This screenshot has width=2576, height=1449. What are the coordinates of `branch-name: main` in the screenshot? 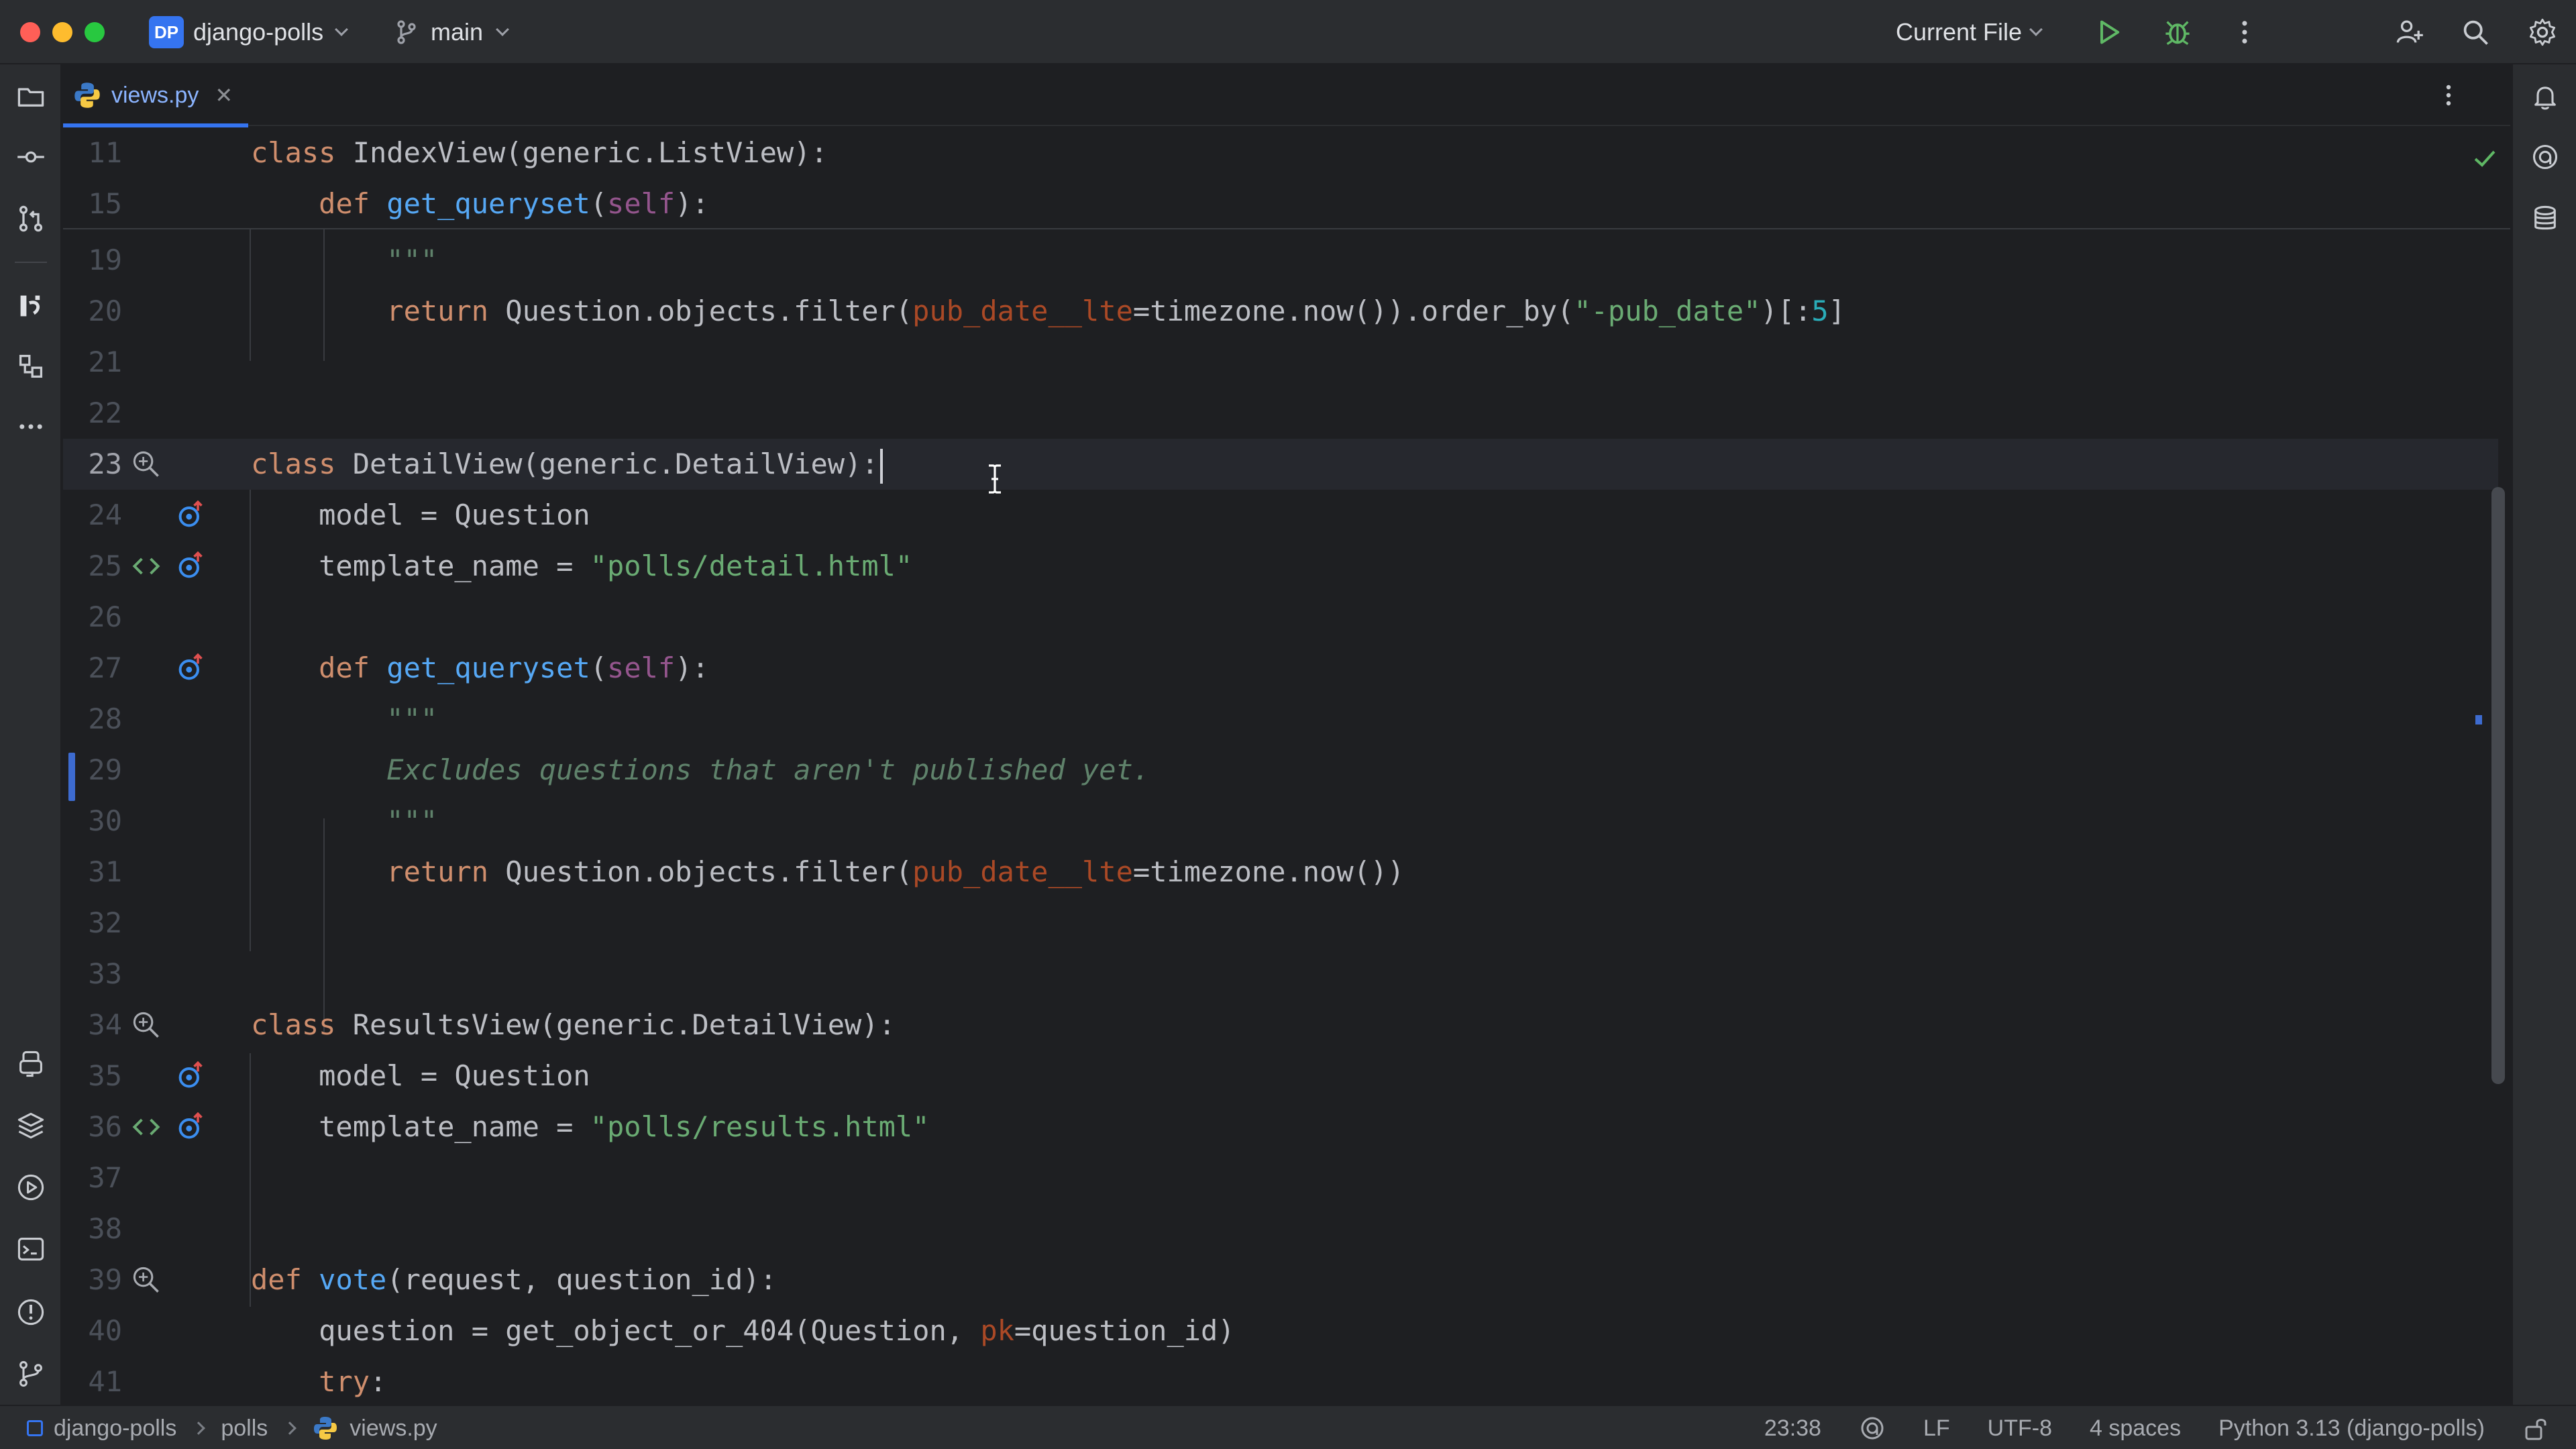 It's located at (457, 32).